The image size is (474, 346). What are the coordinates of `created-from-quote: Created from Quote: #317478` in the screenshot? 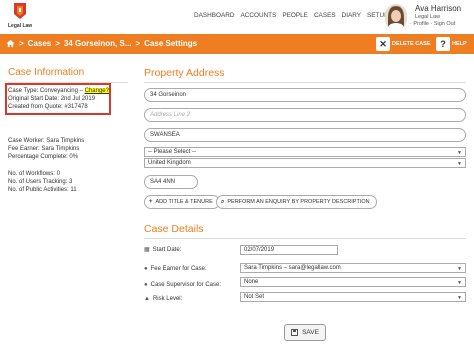 It's located at (48, 107).